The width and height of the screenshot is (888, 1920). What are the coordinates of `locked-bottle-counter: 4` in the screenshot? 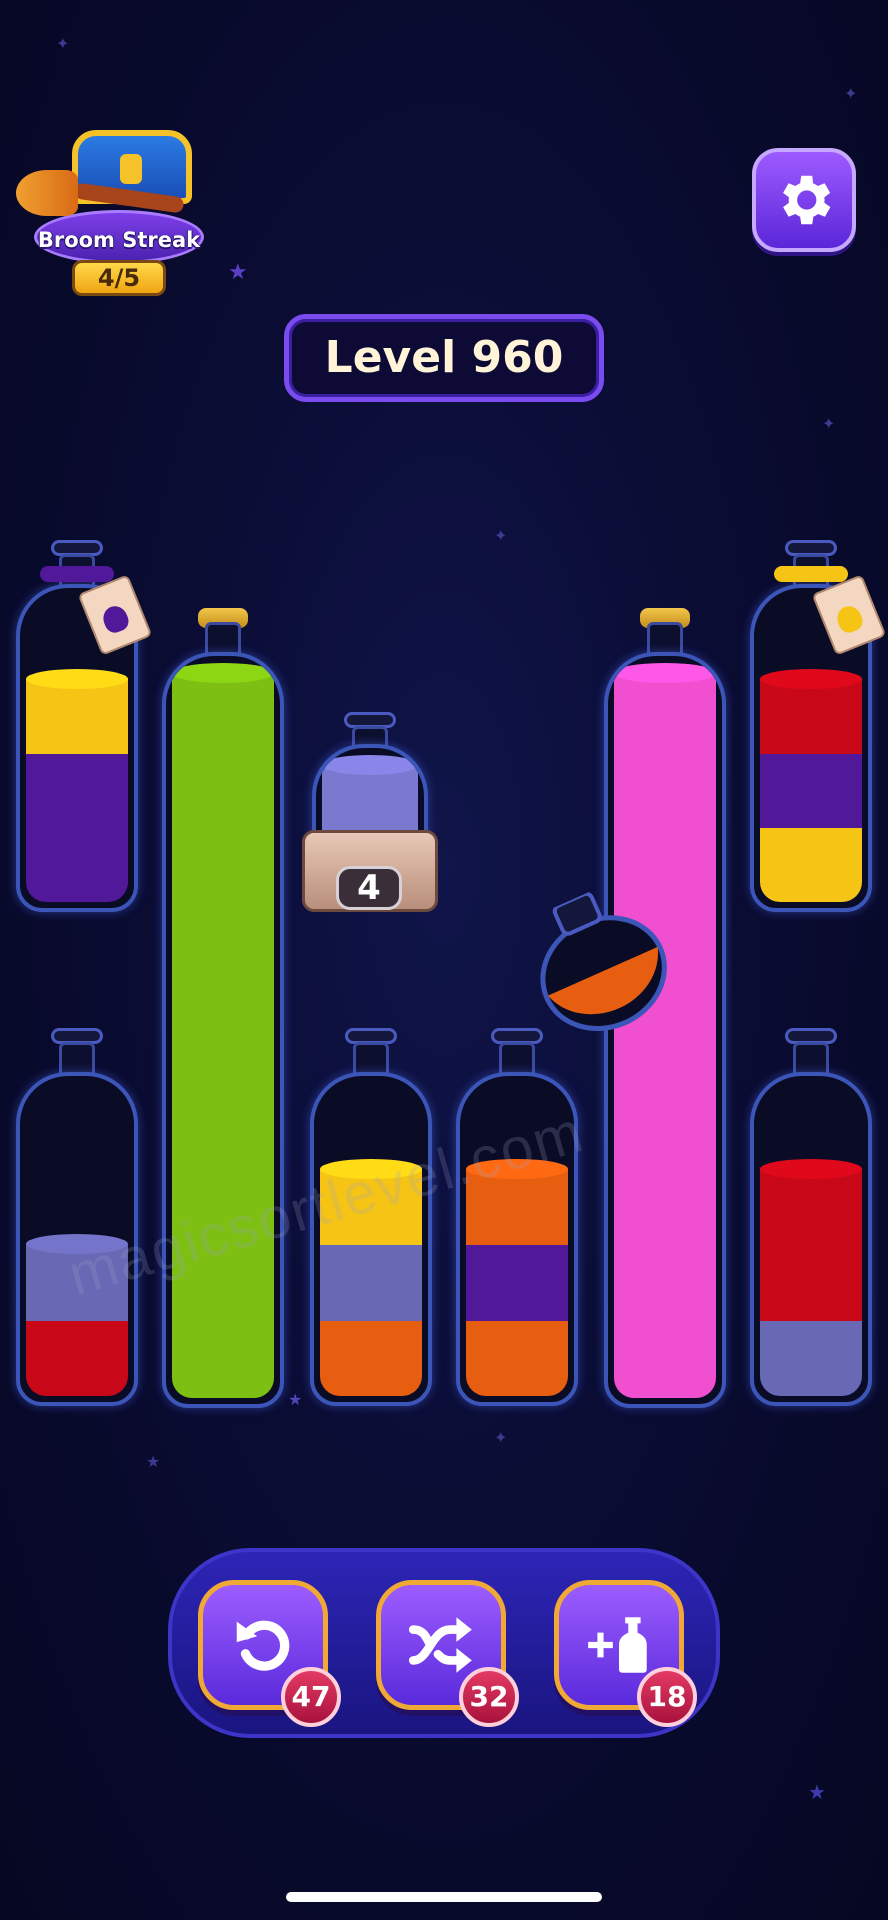 It's located at (369, 888).